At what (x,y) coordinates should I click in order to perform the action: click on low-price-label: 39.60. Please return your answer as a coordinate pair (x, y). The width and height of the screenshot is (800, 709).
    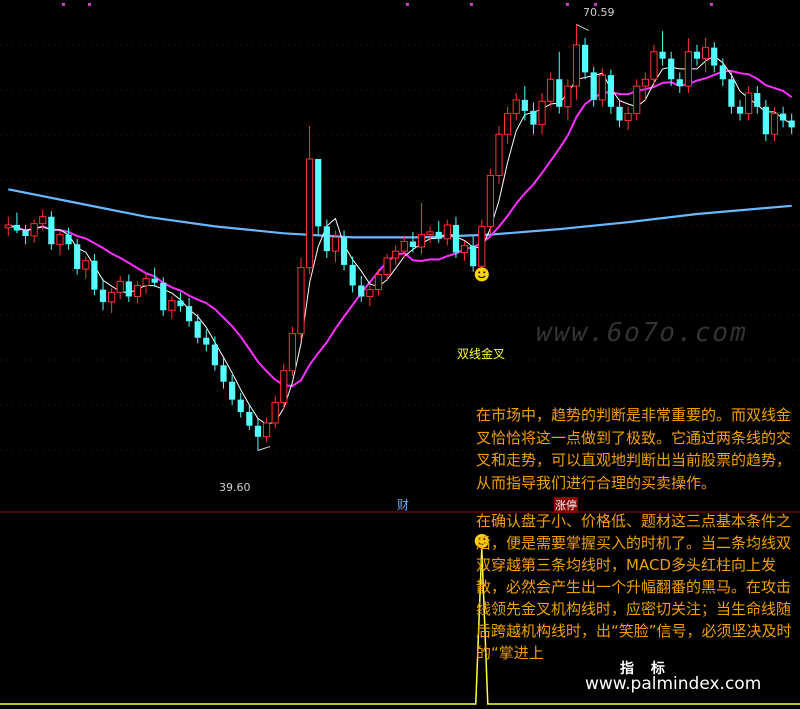
    Looking at the image, I should click on (235, 487).